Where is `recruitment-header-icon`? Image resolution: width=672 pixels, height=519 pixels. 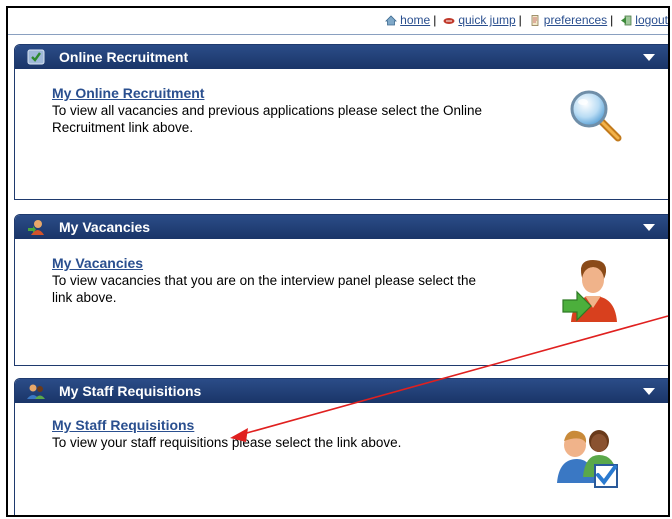 recruitment-header-icon is located at coordinates (36, 57).